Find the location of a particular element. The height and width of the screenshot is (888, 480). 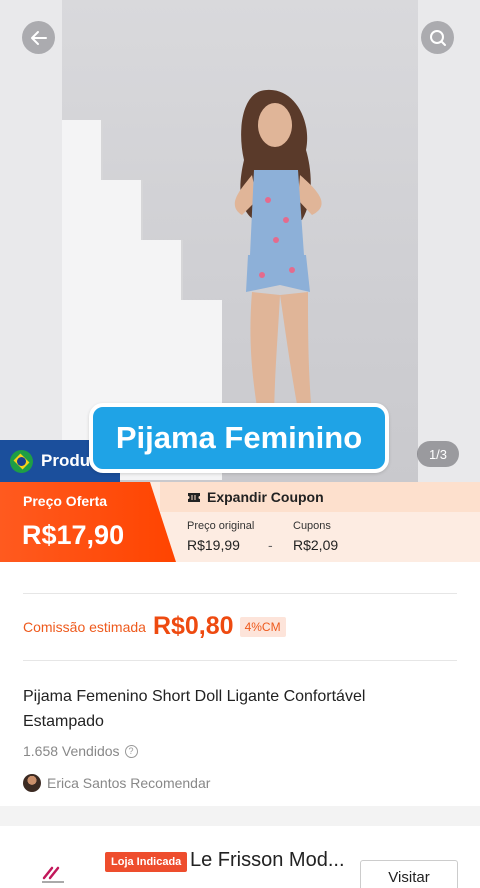

offer-price-box: Preço Oferta R$17,90 is located at coordinates (88, 522).